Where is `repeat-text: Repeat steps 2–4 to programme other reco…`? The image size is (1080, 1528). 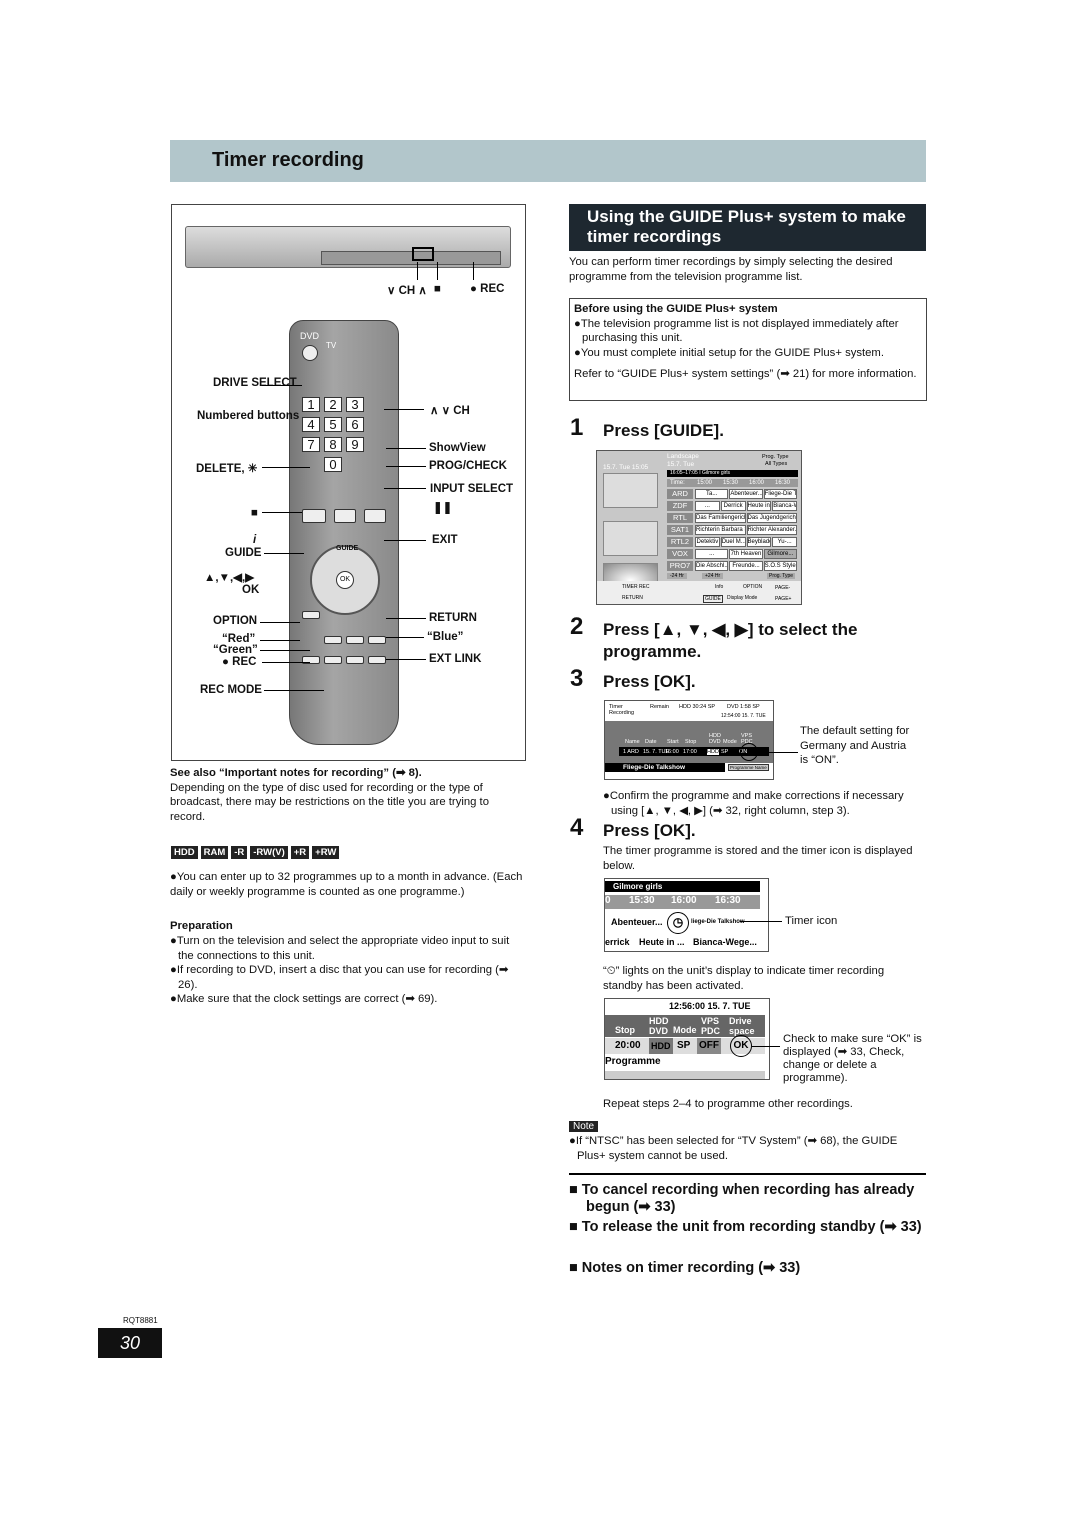 repeat-text: Repeat steps 2–4 to programme other reco… is located at coordinates (728, 1104).